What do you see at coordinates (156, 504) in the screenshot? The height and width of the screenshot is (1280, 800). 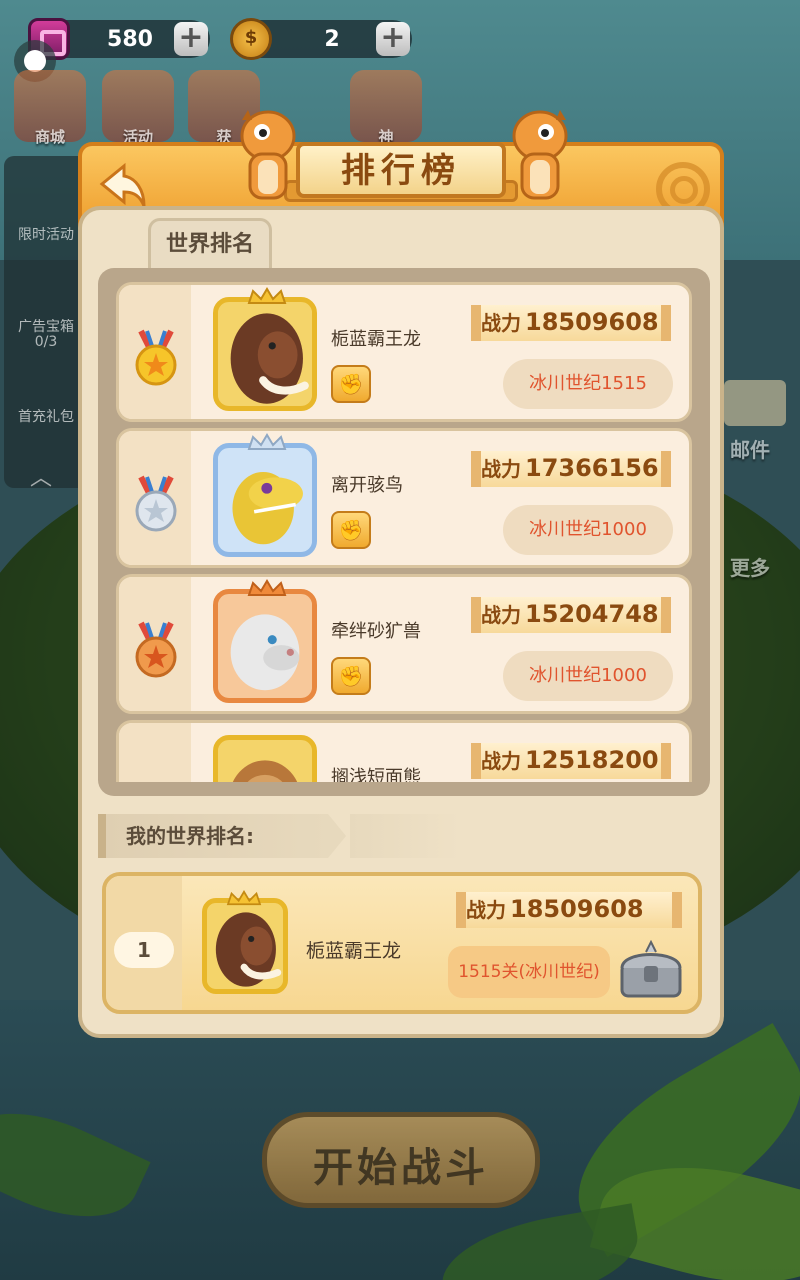 I see `silver-medal-icon` at bounding box center [156, 504].